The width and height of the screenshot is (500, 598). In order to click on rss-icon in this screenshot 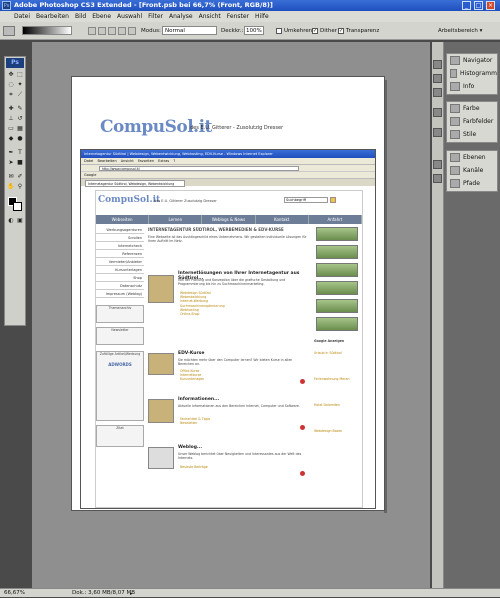, I will do `click(302, 473)`.